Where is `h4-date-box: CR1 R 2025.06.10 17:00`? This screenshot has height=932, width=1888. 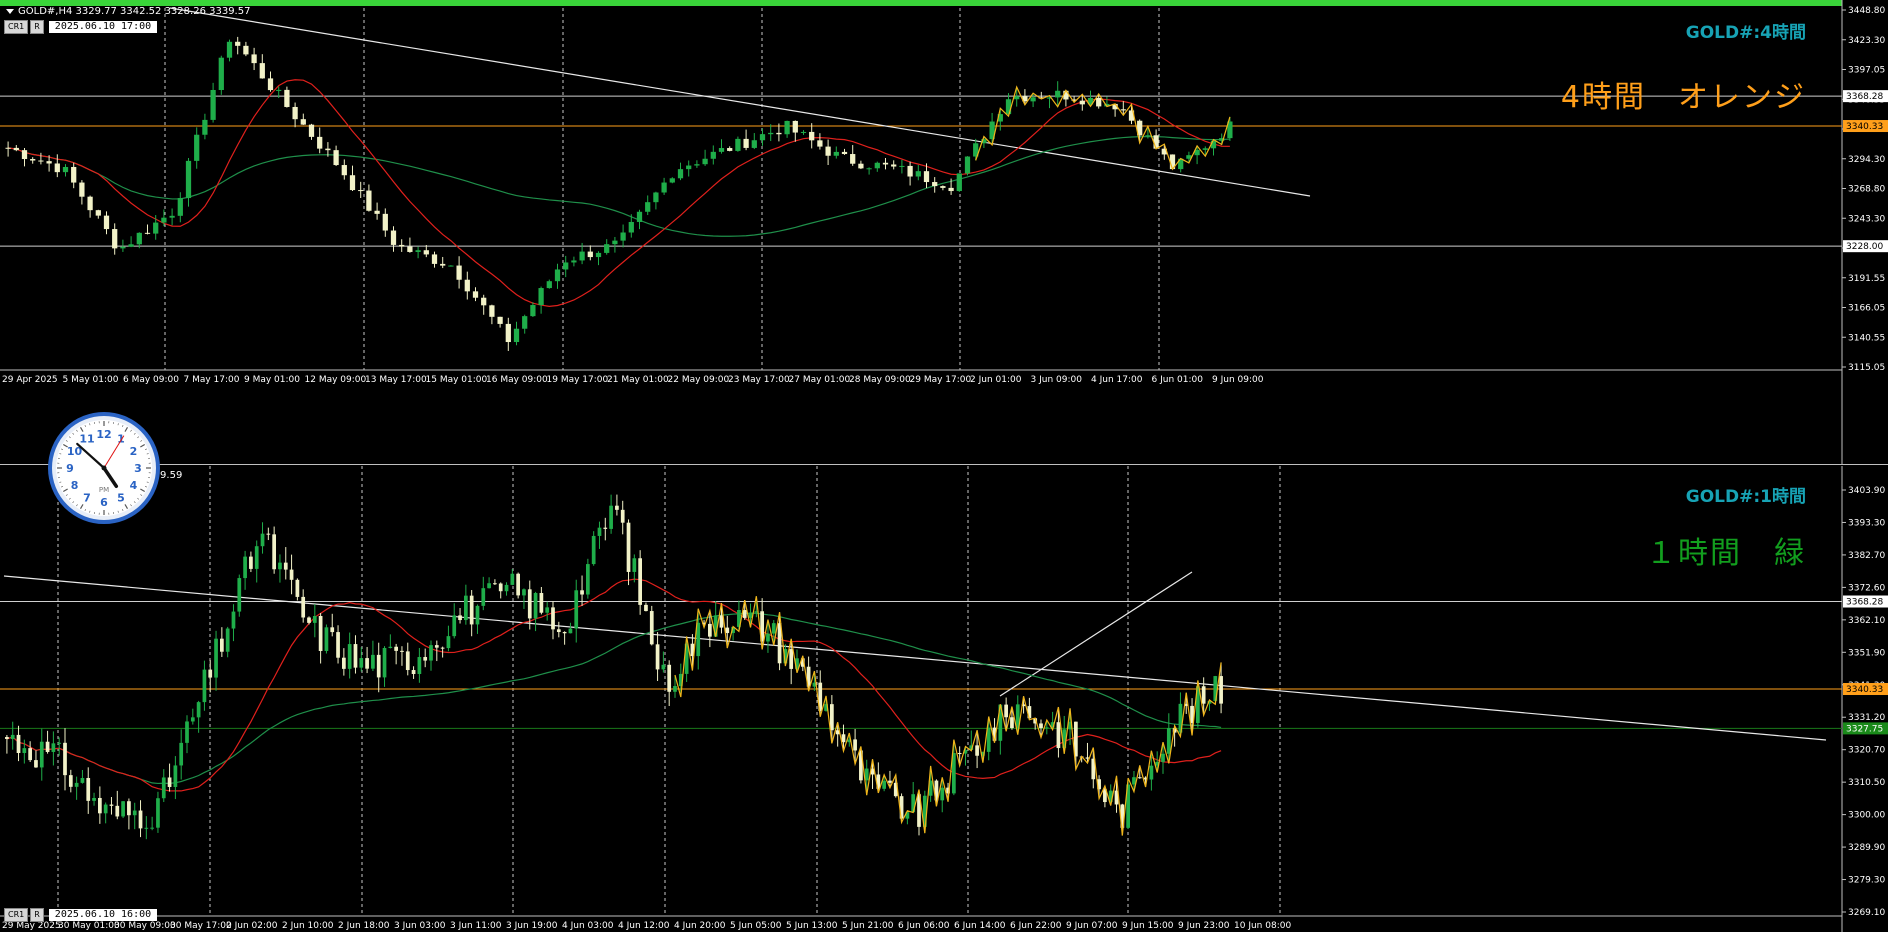
h4-date-box: CR1 R 2025.06.10 17:00 is located at coordinates (81, 27).